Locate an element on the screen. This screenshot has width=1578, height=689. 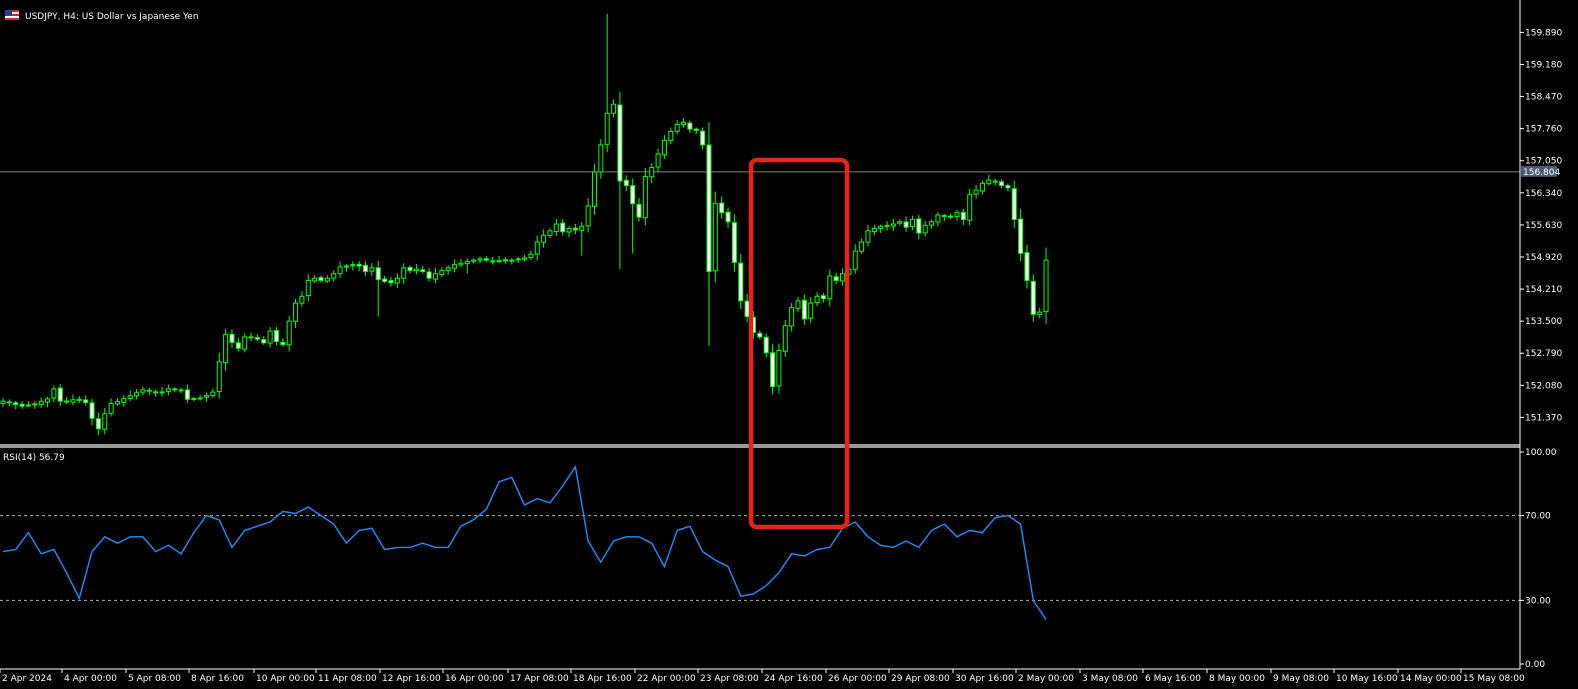
price-tick-label: 155.630 is located at coordinates (1543, 226).